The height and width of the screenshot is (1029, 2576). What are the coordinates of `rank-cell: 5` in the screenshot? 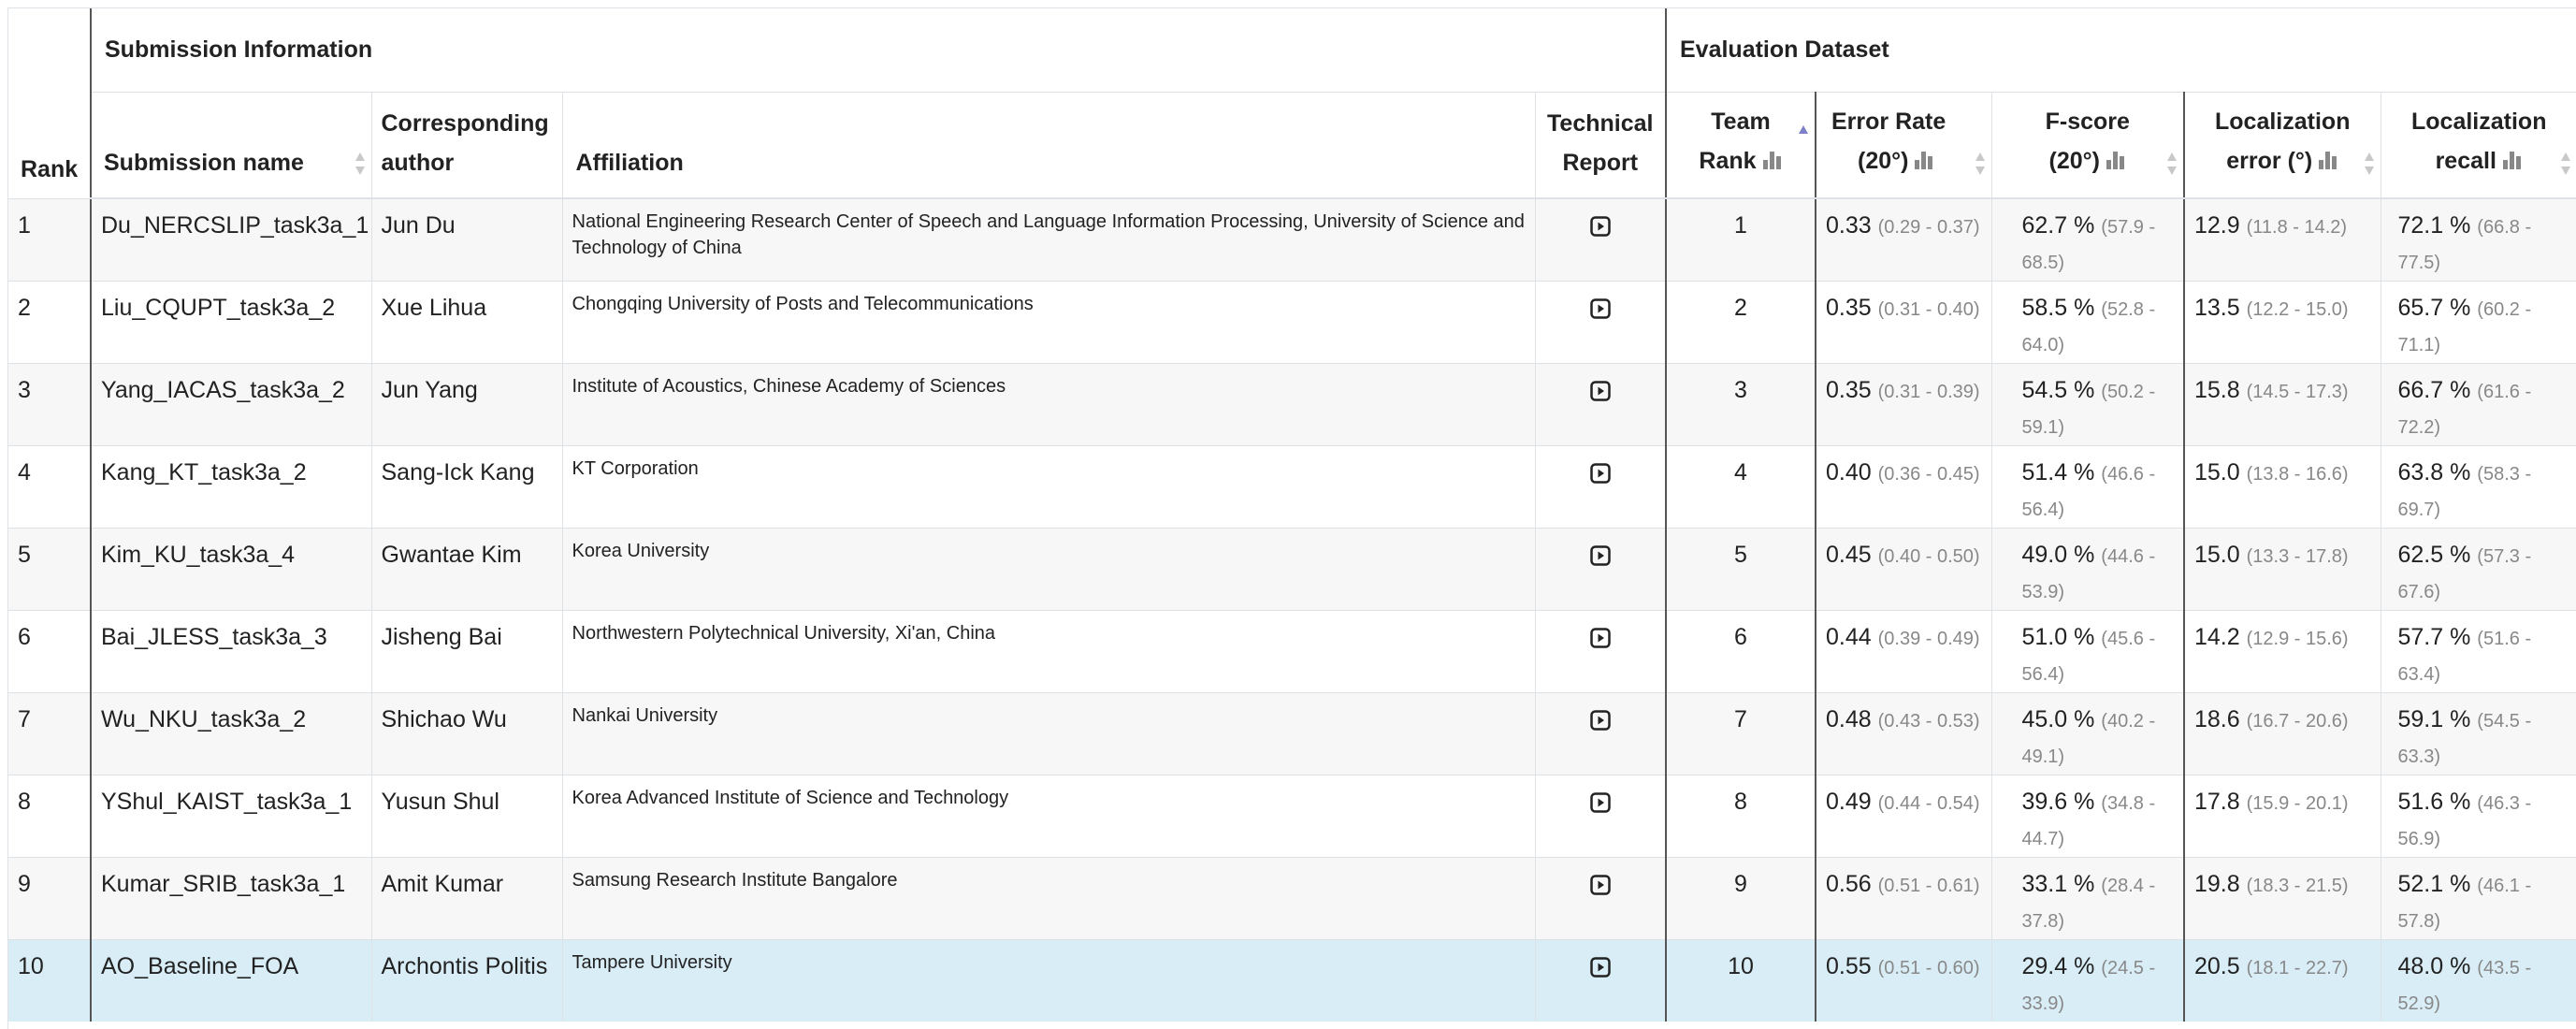 It's located at (49, 568).